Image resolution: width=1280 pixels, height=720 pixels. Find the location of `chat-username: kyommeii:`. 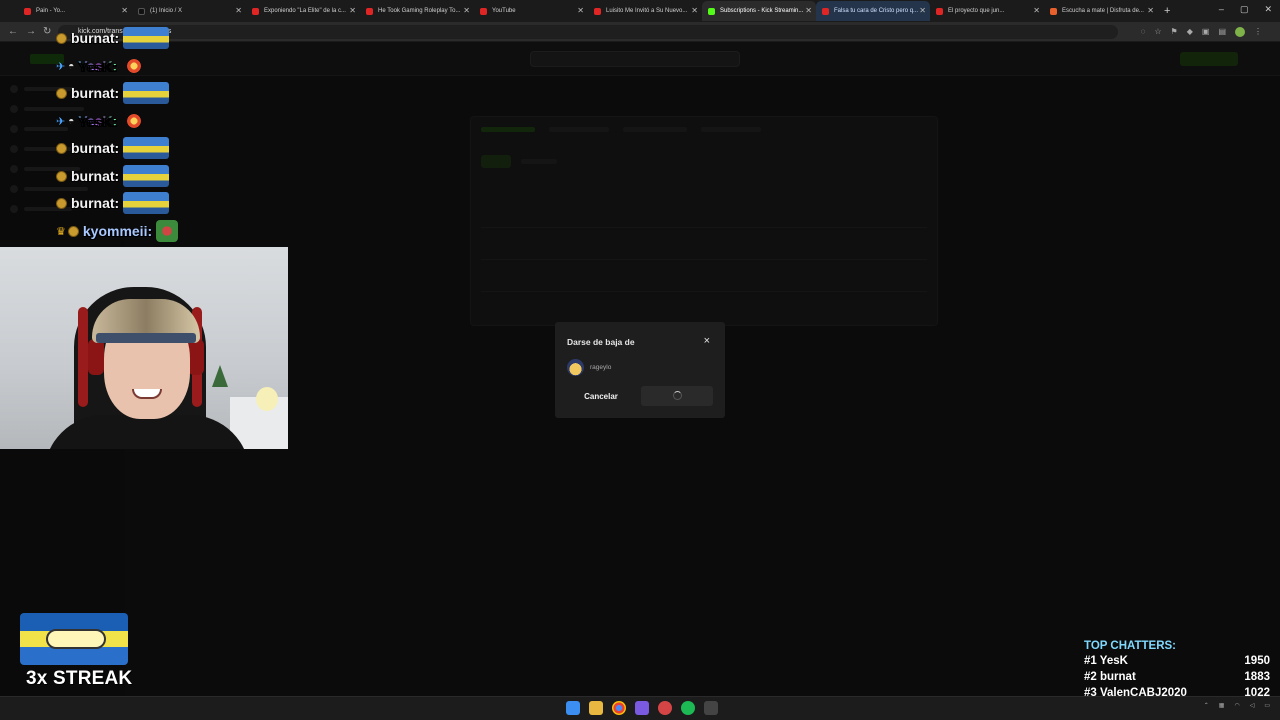

chat-username: kyommeii: is located at coordinates (117, 231).